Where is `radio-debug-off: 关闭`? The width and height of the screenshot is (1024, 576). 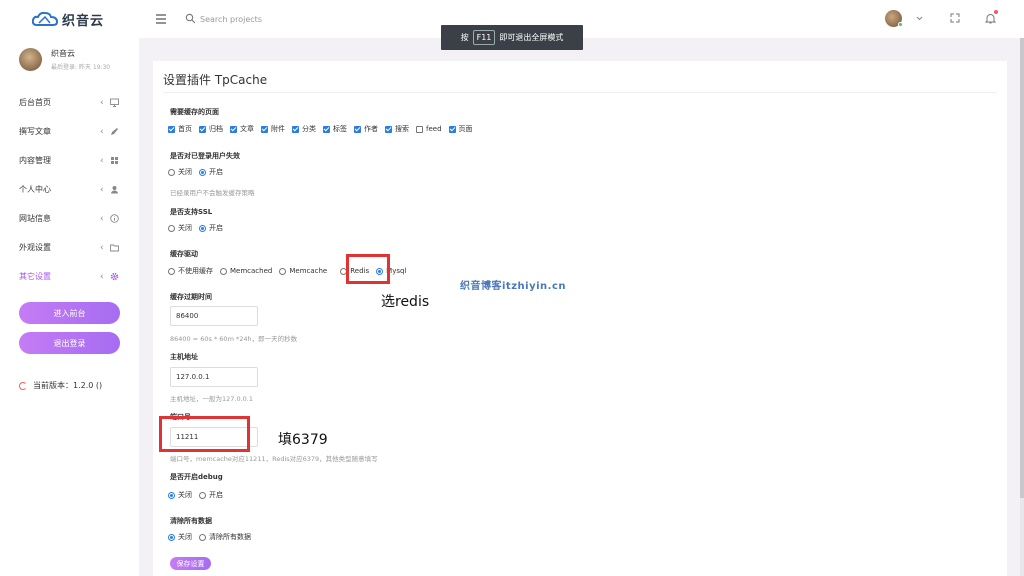
radio-debug-off: 关闭 is located at coordinates (180, 495).